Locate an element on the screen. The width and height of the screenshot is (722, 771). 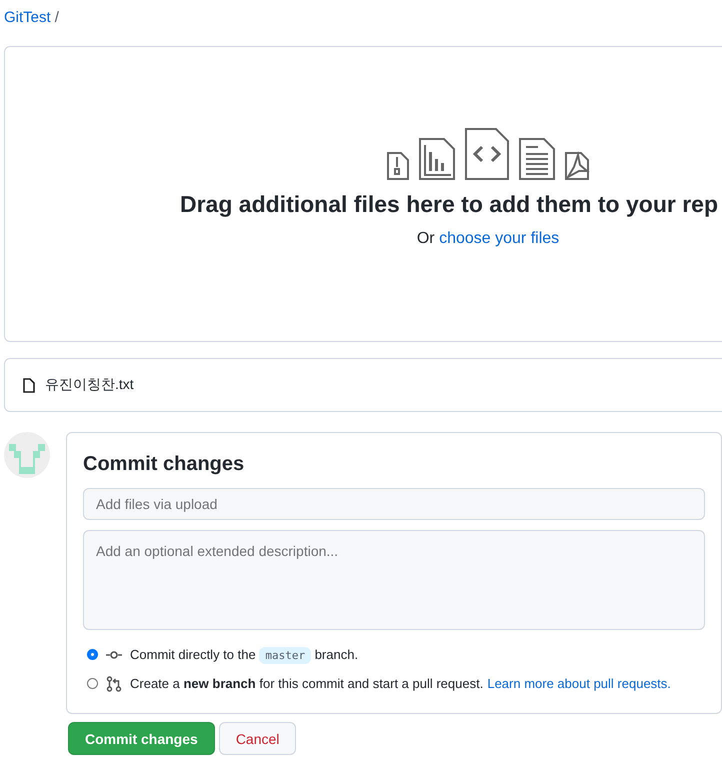
option-label: branch. is located at coordinates (336, 654).